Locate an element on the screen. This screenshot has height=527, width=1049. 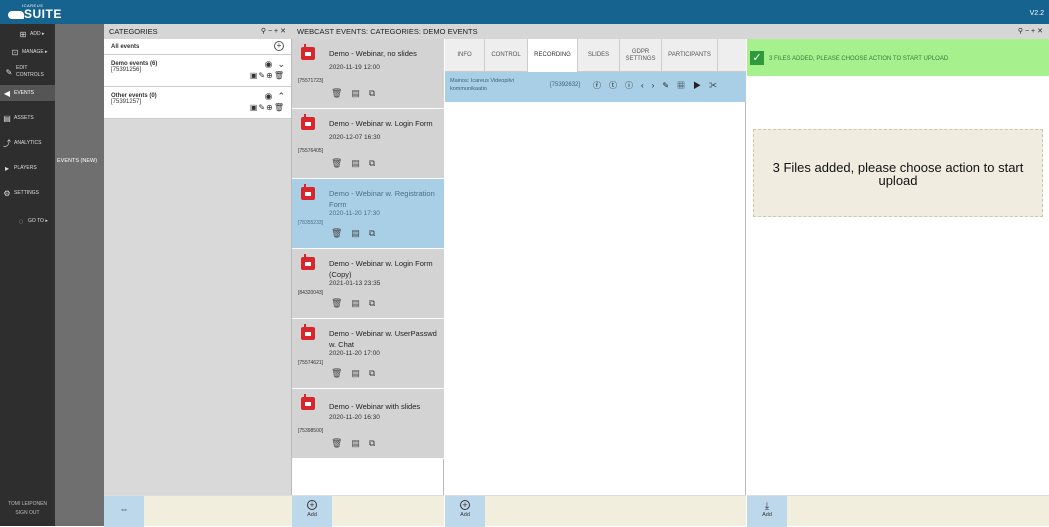
checkmark-icon: ✓ is located at coordinates (757, 58).